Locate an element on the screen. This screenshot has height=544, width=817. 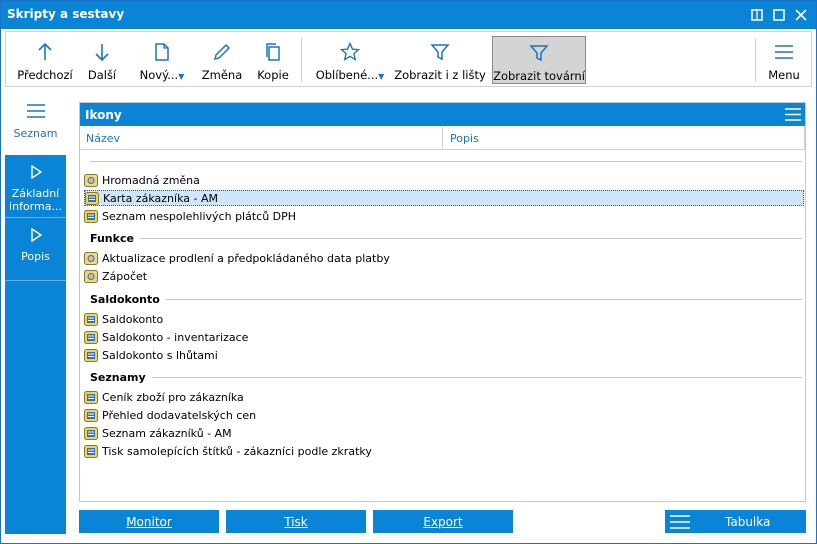
table-button: Tabulka is located at coordinates (735, 521).